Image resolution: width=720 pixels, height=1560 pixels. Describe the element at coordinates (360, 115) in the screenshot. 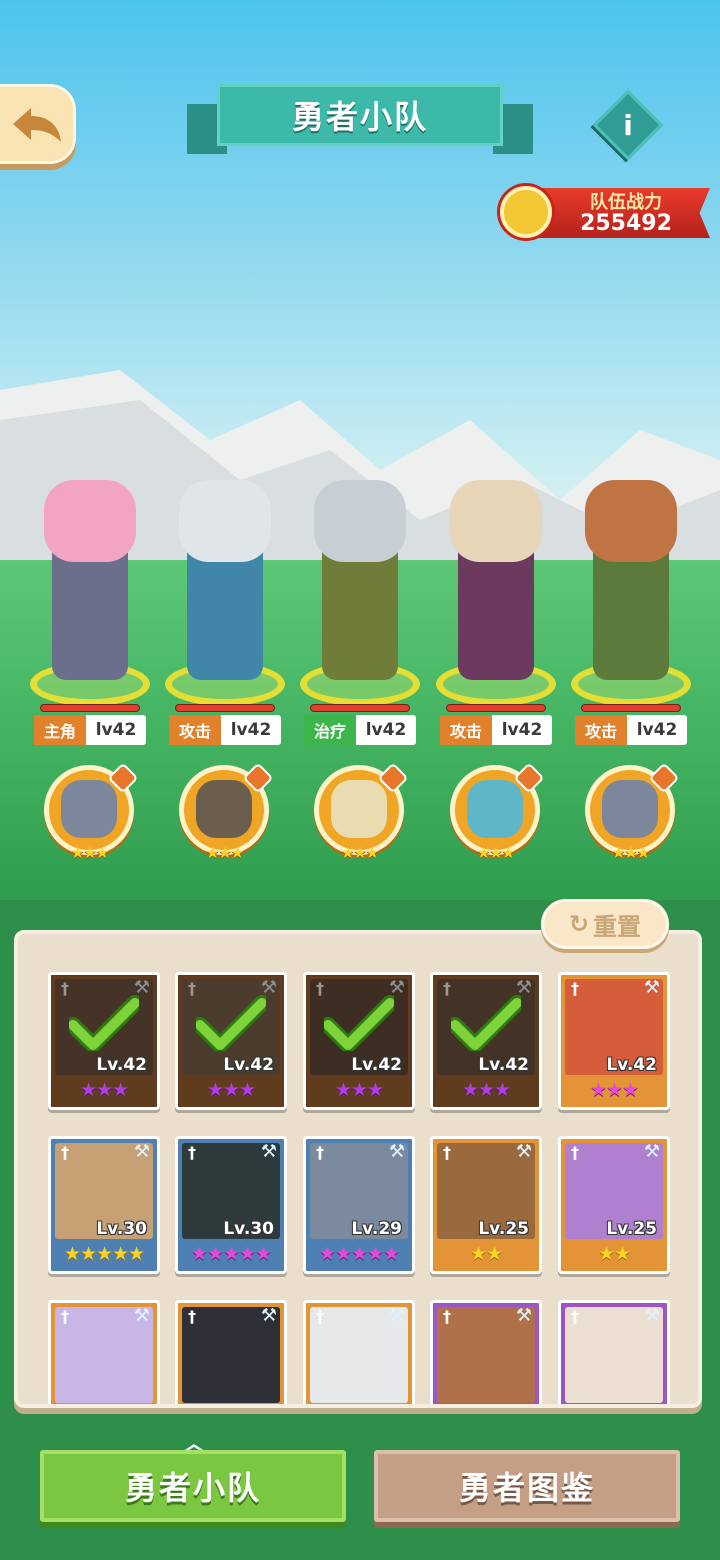

I see `page-title: 勇者小队` at that location.